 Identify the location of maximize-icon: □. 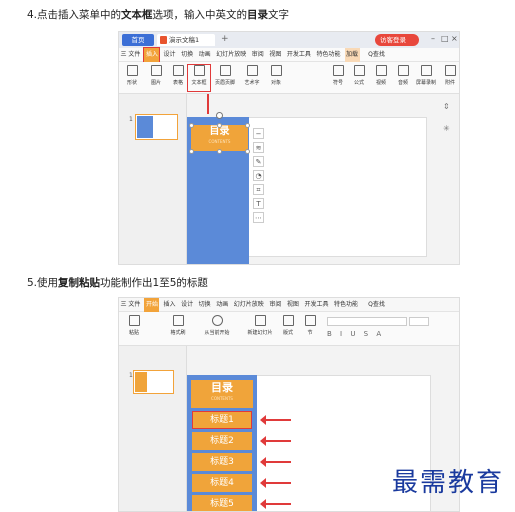
(445, 38).